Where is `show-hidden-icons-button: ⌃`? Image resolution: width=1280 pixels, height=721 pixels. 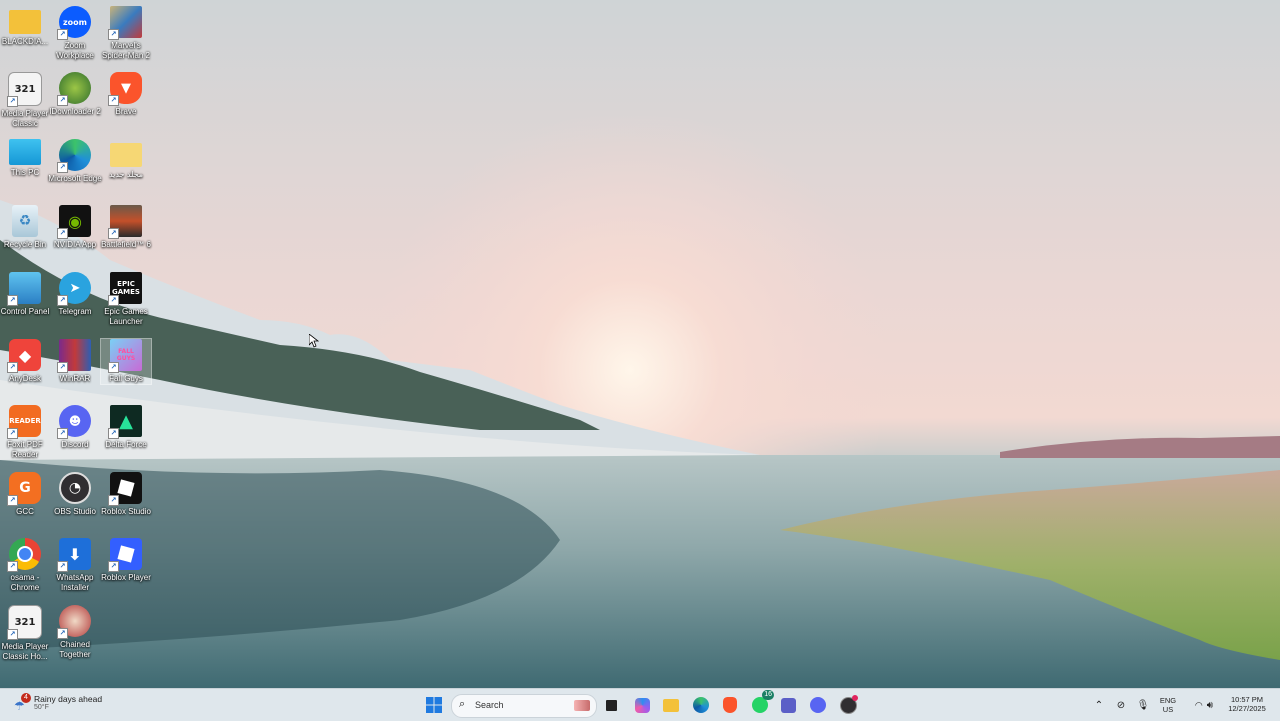 show-hidden-icons-button: ⌃ is located at coordinates (1099, 705).